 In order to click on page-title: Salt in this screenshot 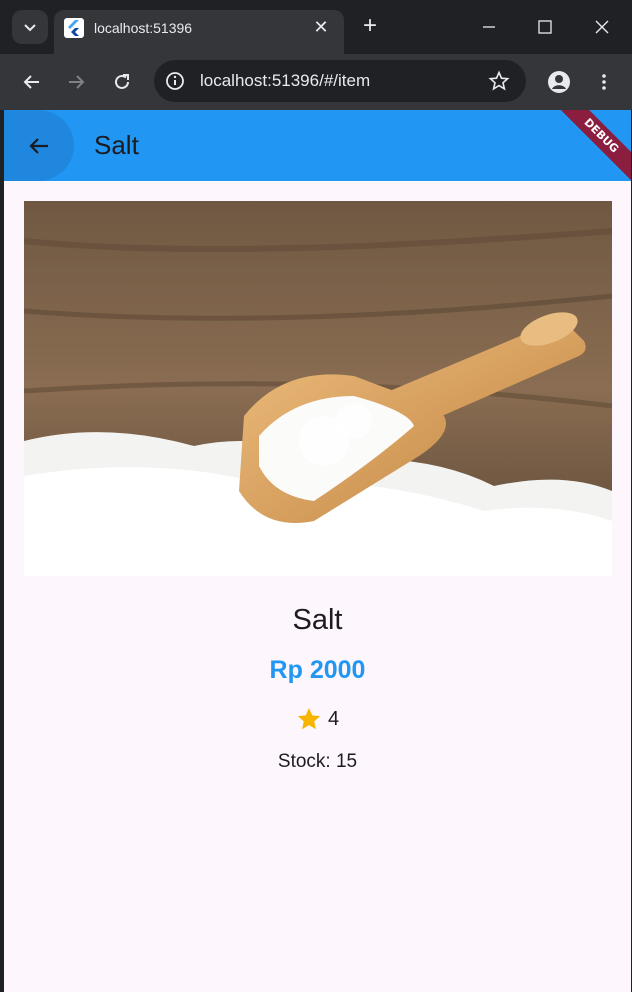, I will do `click(116, 145)`.